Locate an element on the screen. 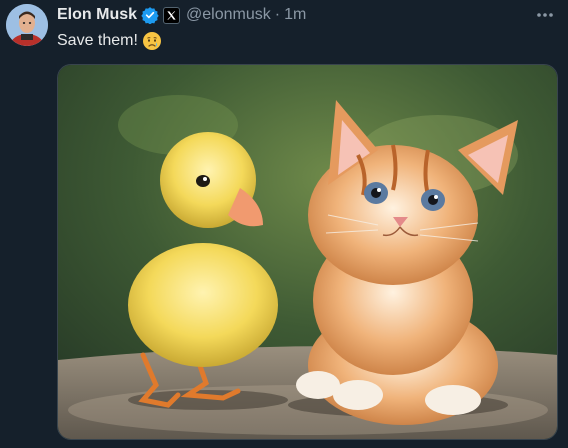 The width and height of the screenshot is (568, 448). display-name: Elon Musk is located at coordinates (97, 15).